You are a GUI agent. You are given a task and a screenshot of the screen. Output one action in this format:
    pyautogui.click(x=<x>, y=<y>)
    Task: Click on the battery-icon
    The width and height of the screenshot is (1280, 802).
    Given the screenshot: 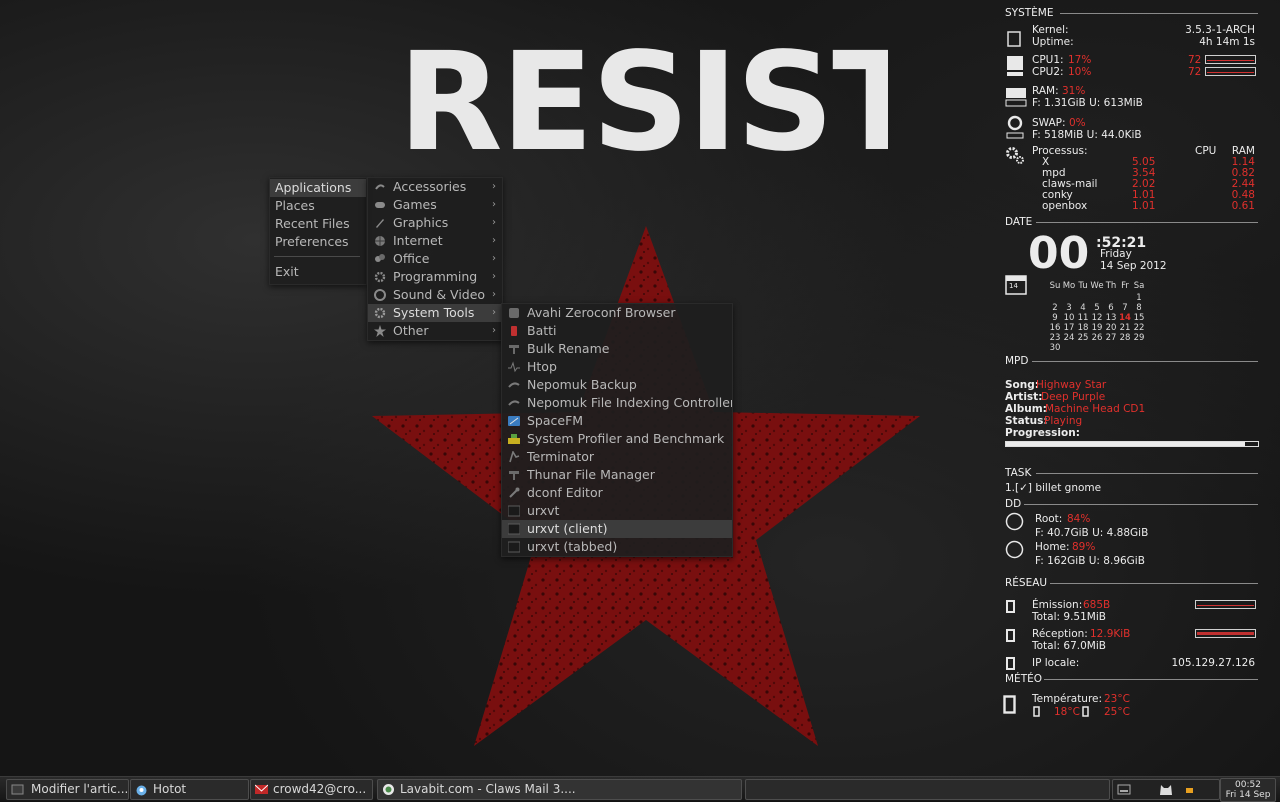 What is the action you would take?
    pyautogui.click(x=514, y=331)
    